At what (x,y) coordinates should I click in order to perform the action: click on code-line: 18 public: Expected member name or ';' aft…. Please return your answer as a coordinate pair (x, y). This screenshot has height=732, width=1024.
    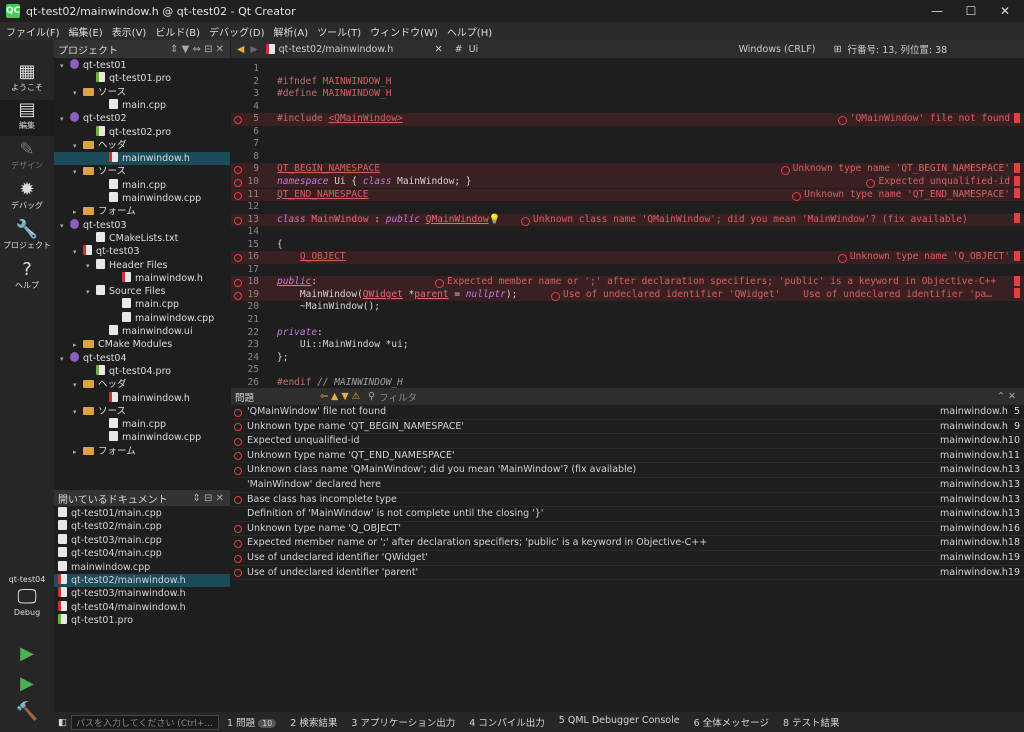
    Looking at the image, I should click on (627, 282).